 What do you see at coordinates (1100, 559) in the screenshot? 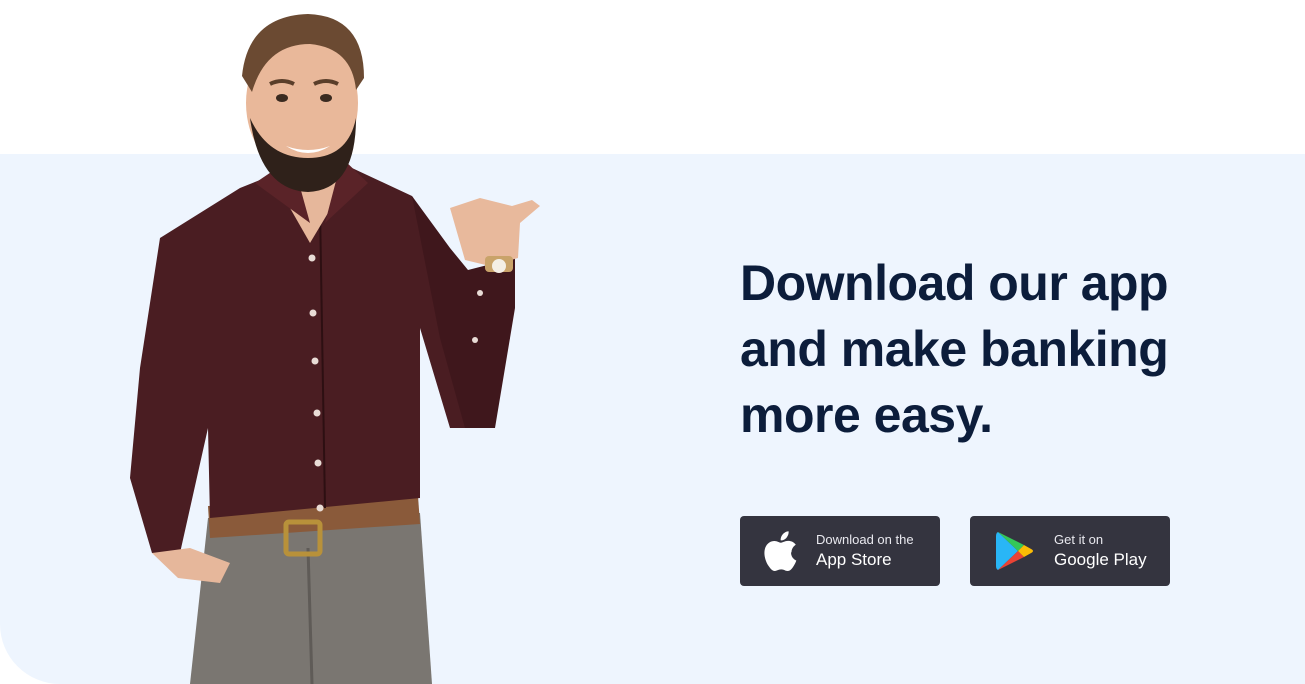
I see `google-play-big-label: Google Play` at bounding box center [1100, 559].